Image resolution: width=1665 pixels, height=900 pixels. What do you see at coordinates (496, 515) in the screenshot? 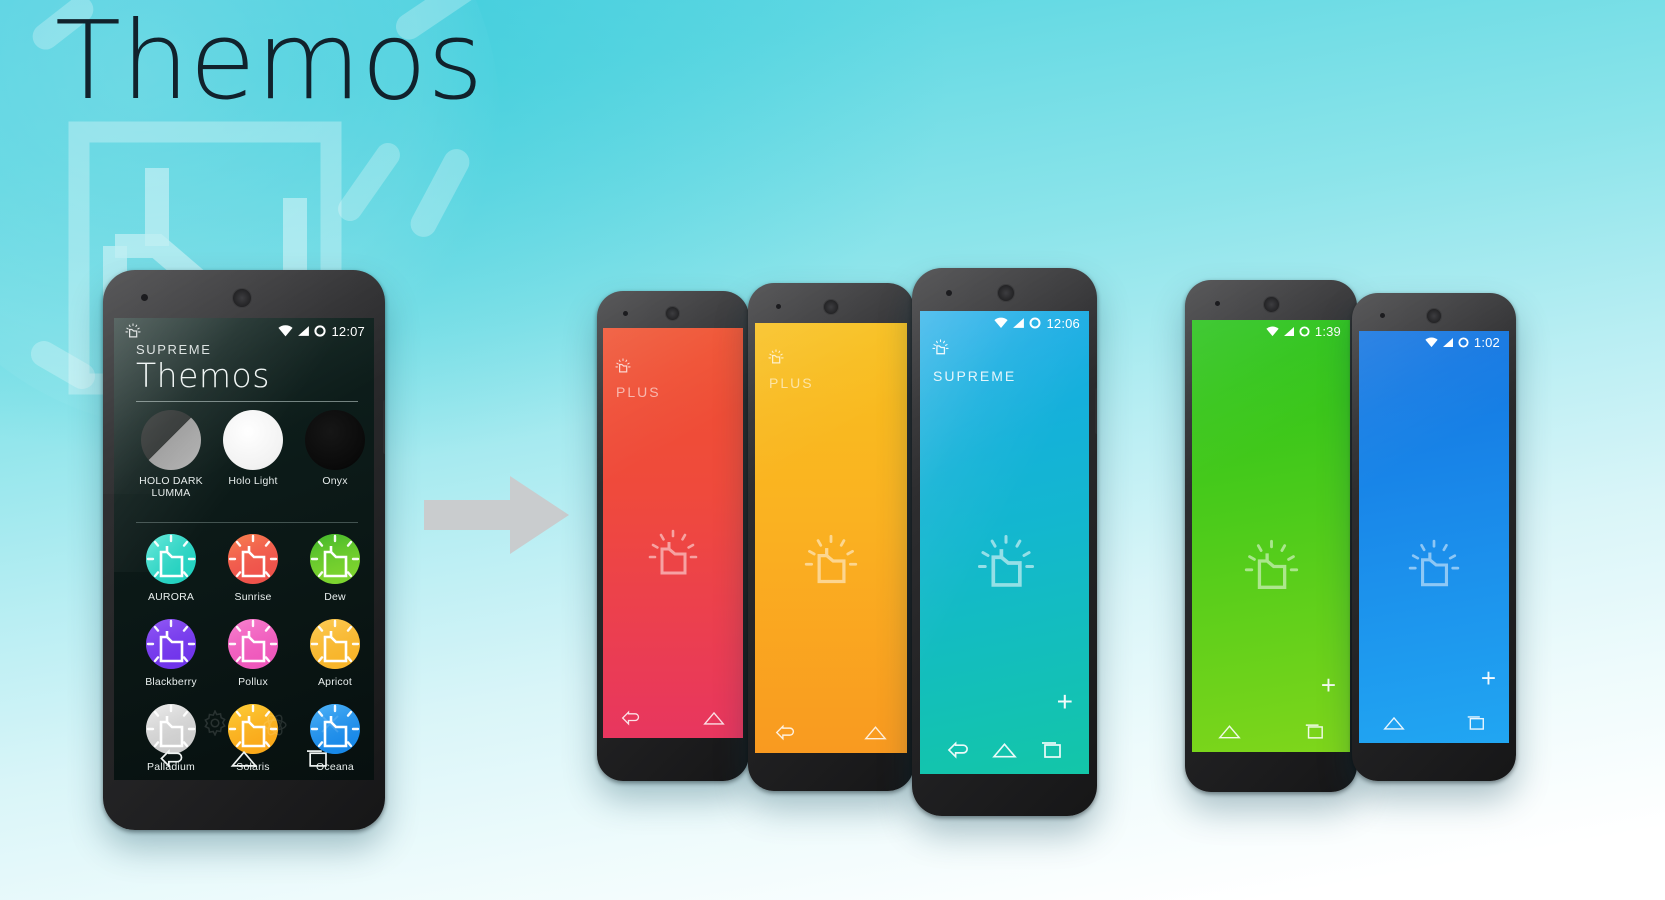
I see `right-arrow-icon` at bounding box center [496, 515].